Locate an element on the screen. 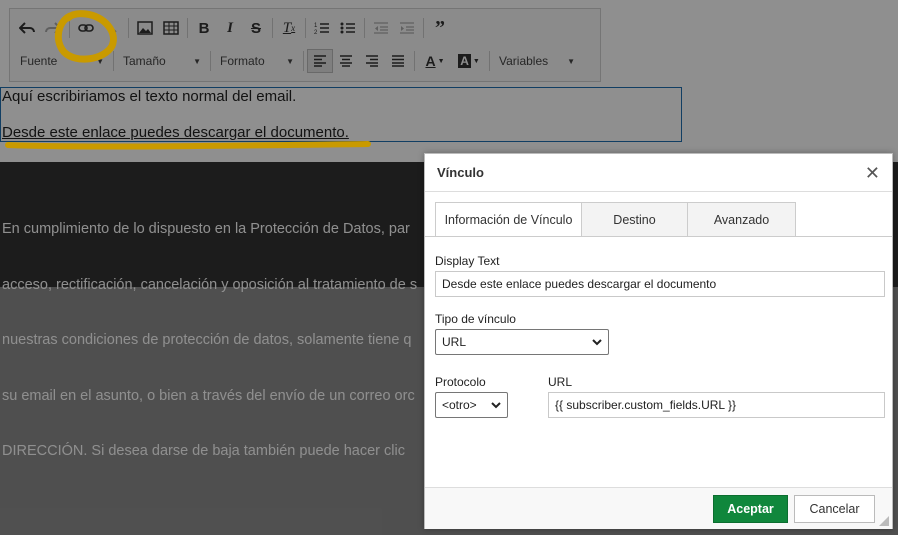 The width and height of the screenshot is (898, 535). cancel-button: Cancelar is located at coordinates (834, 509).